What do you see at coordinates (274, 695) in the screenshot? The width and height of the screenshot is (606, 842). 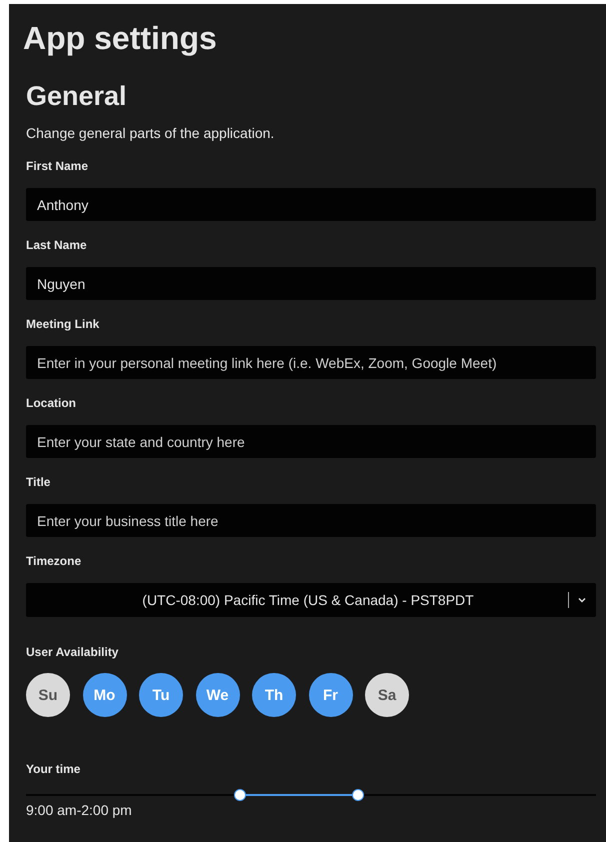 I see `day-toggle: Th` at bounding box center [274, 695].